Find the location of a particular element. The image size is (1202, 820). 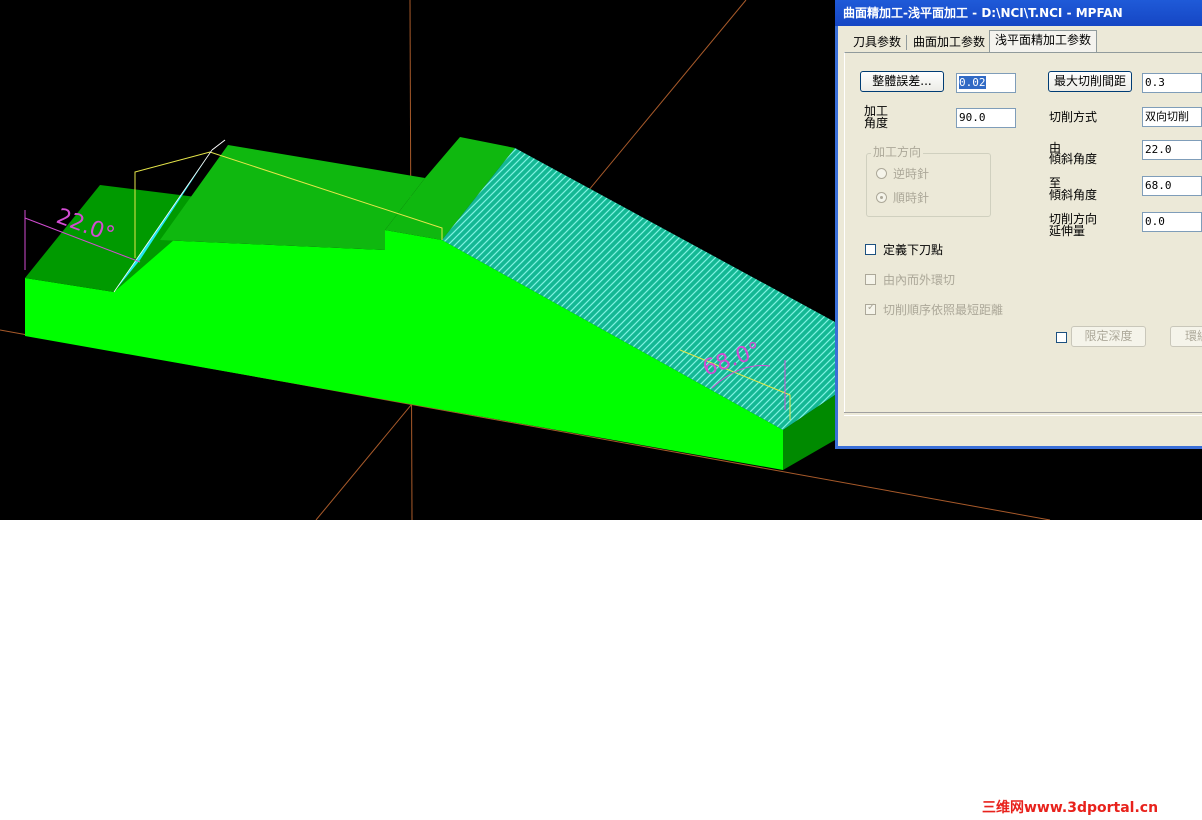

define-plunge-label: 定義下刀點 is located at coordinates (913, 250).